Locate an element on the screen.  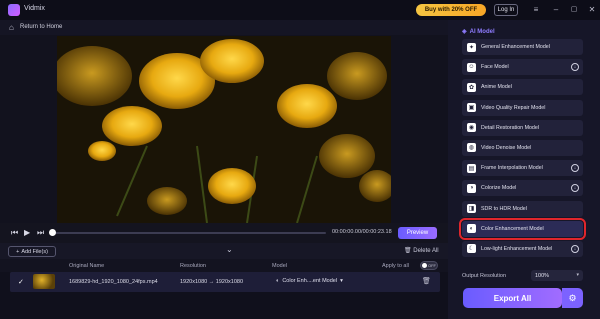
model-item: ◐ Color Enhancement Model is located at coordinates (522, 228).